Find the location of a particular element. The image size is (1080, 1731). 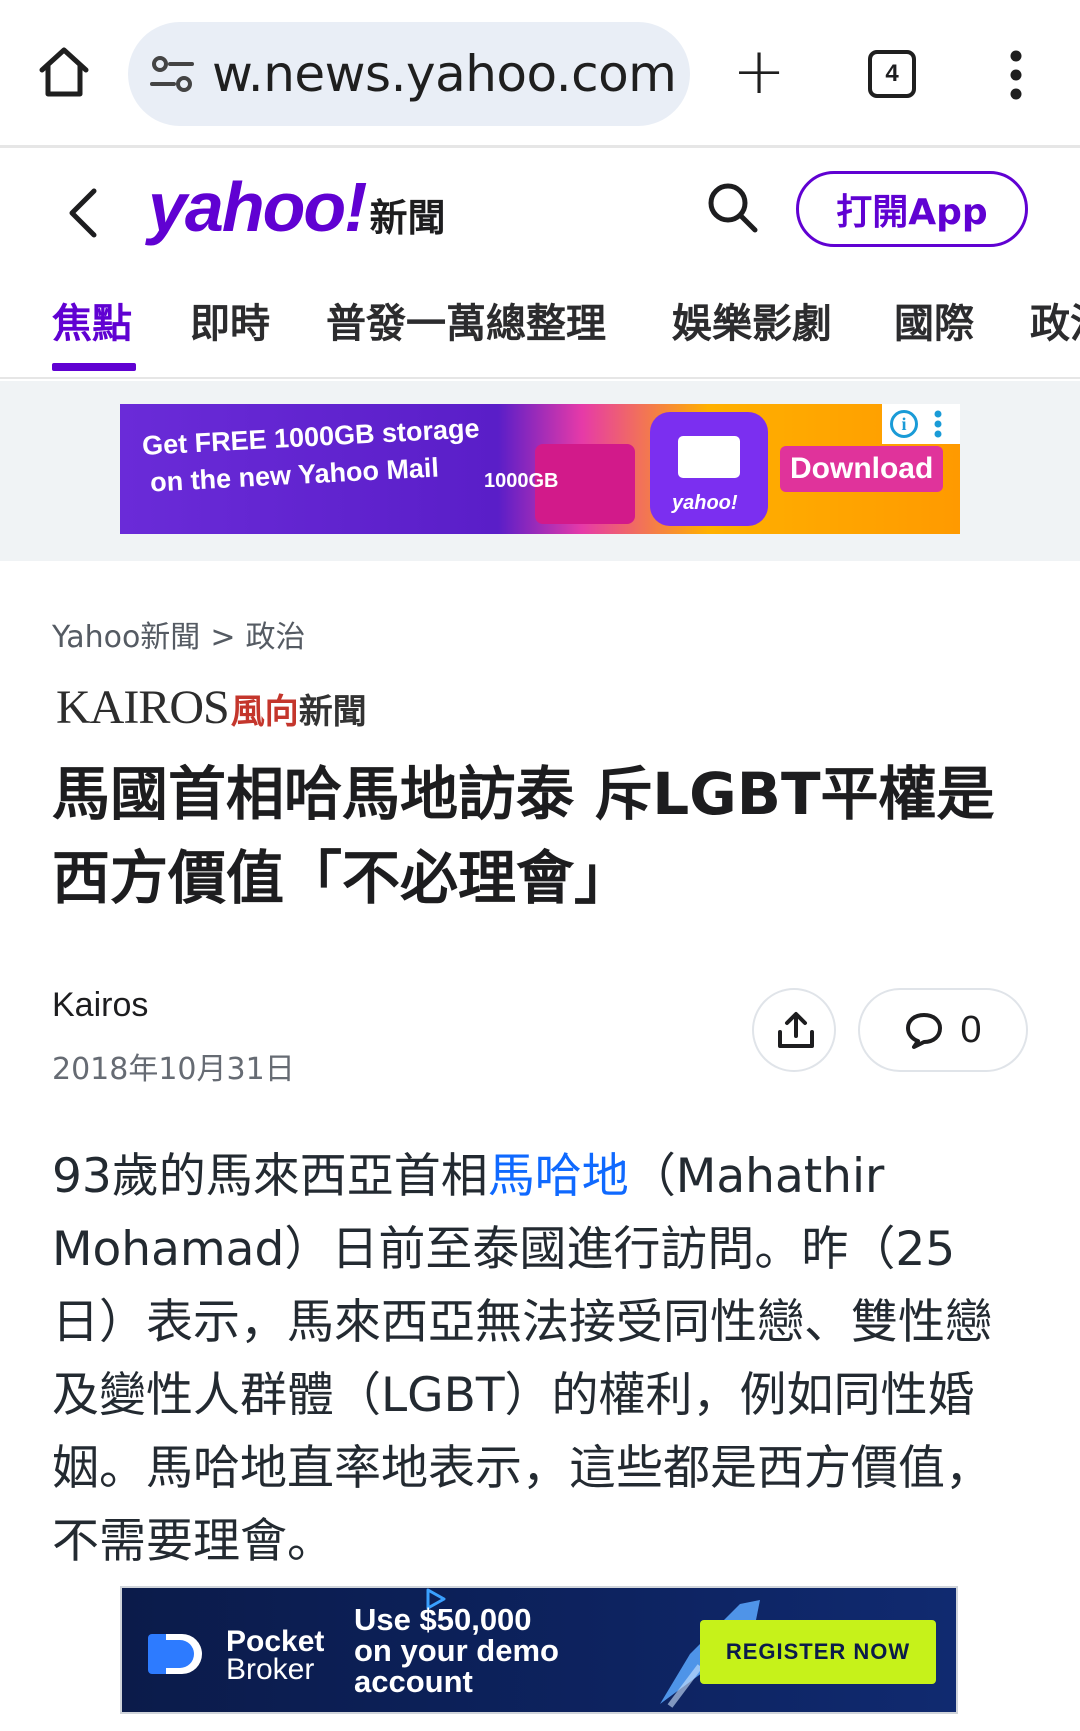

tab-switcher-button: 4 is located at coordinates (892, 74).